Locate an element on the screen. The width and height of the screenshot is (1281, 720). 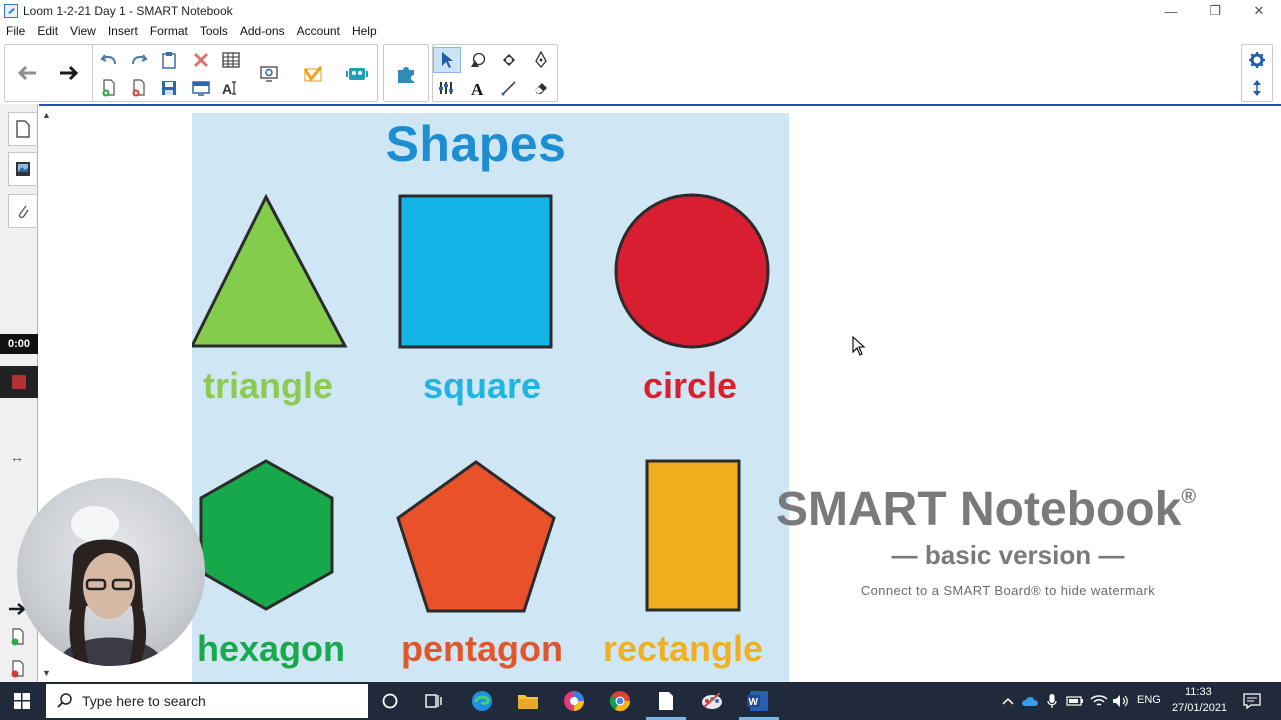
add-page-button is located at coordinates (109, 88).